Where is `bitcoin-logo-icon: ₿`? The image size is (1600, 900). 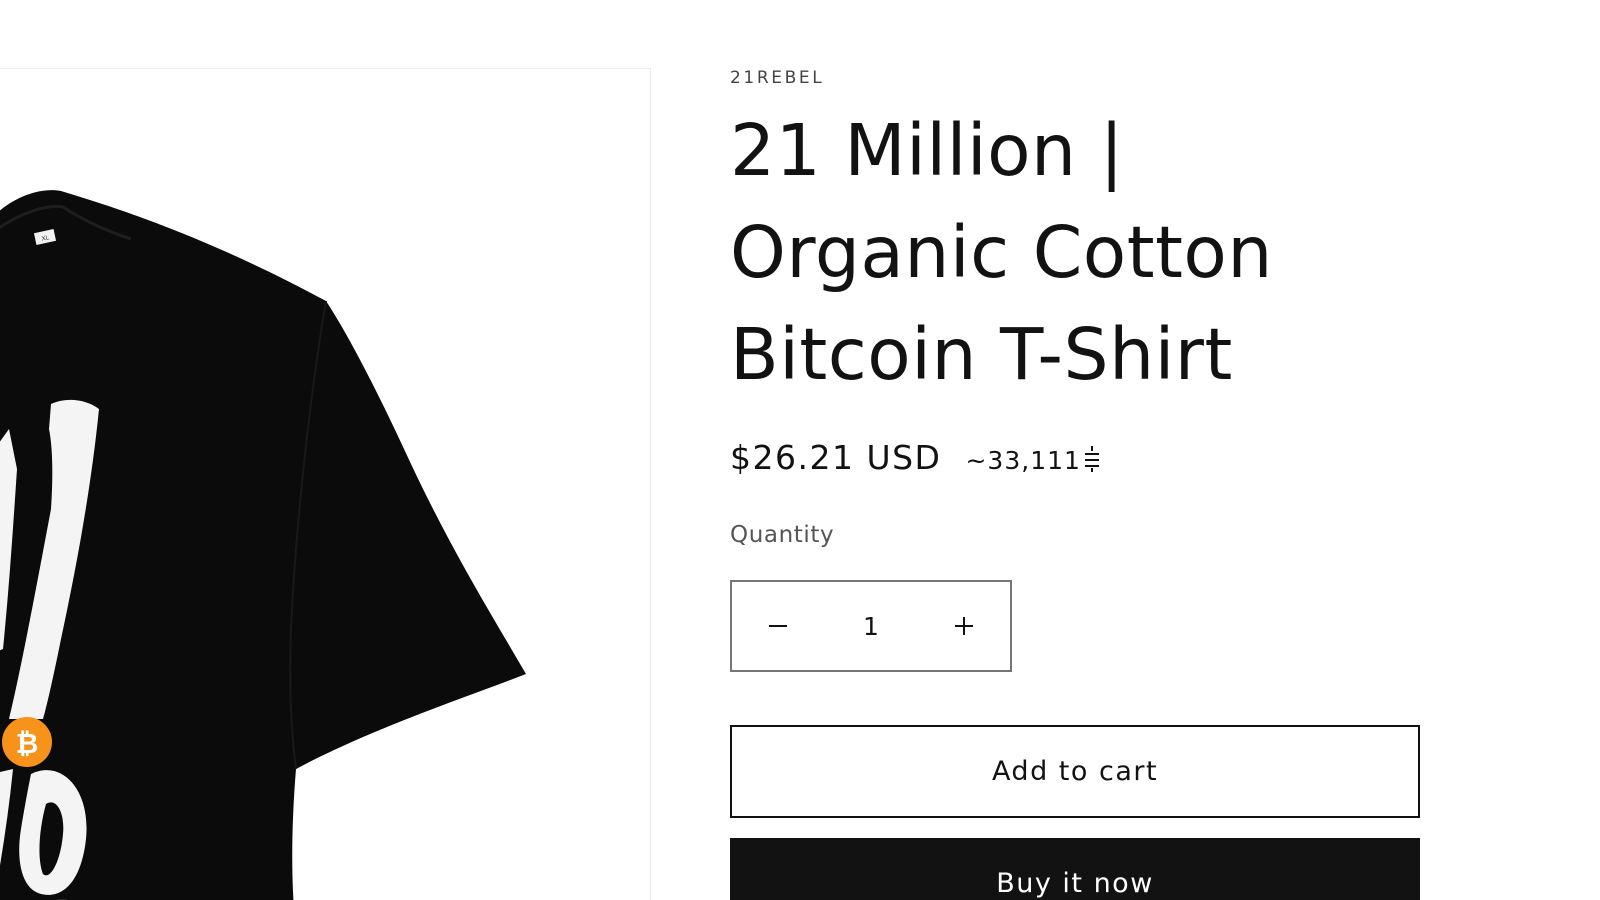
bitcoin-logo-icon: ₿ is located at coordinates (27, 742).